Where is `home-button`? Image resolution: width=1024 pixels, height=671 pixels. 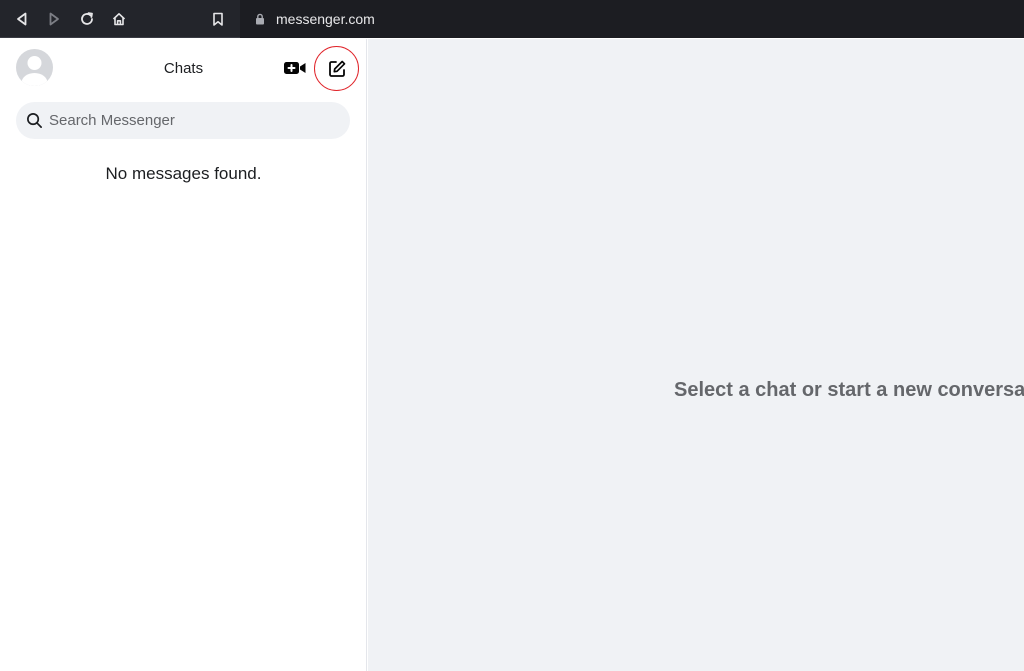 home-button is located at coordinates (119, 19).